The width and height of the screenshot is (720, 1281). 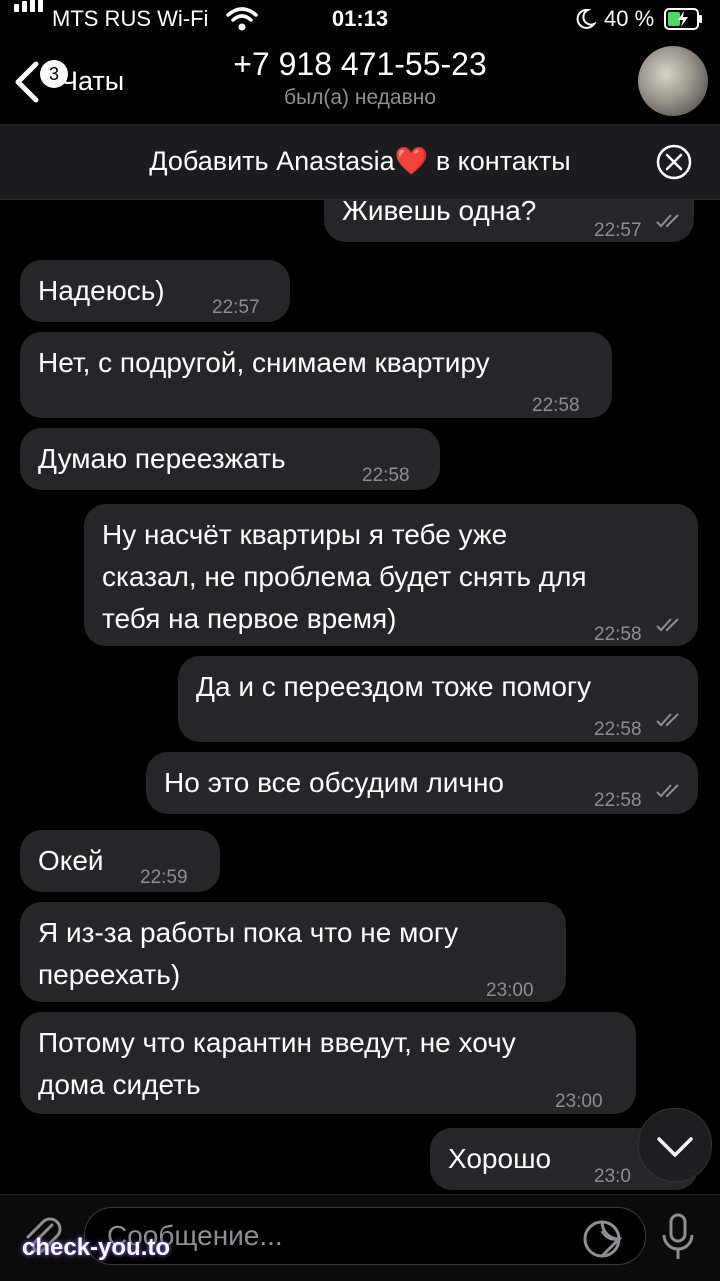 I want to click on scroll-down-button, so click(x=675, y=1145).